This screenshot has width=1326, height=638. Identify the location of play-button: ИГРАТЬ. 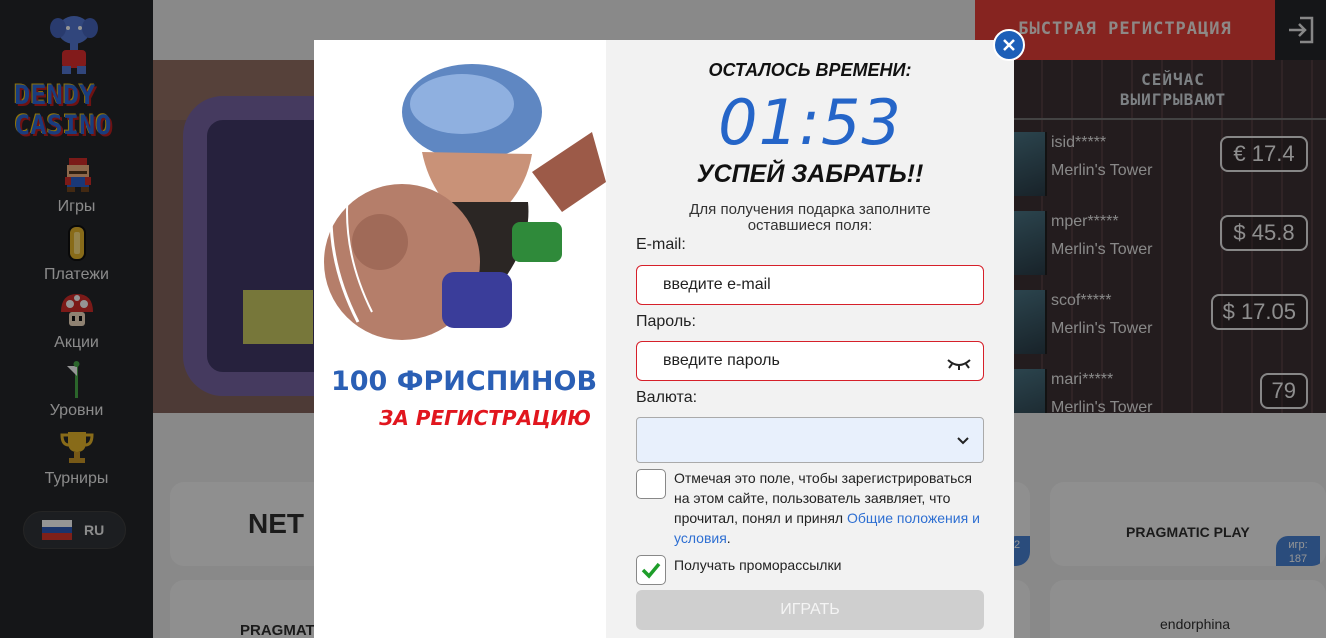
(810, 610).